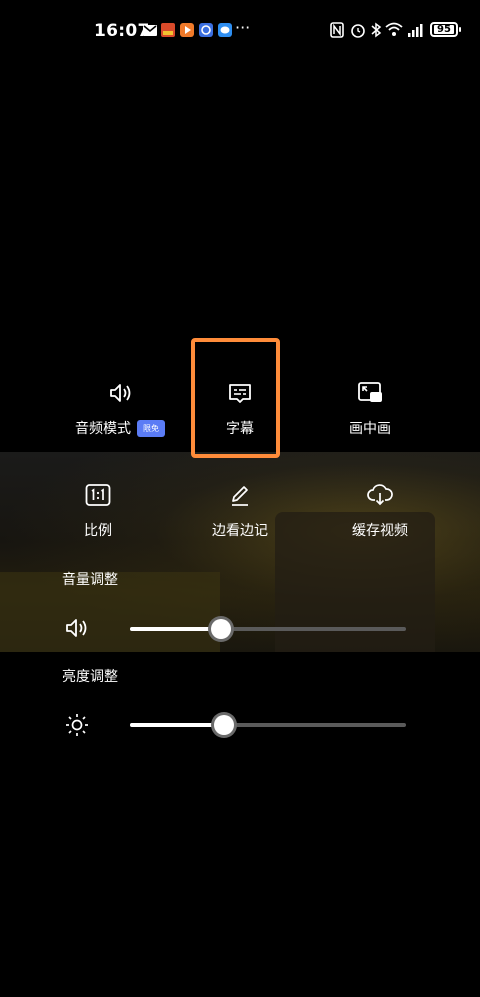  I want to click on picture-in-picture-icon, so click(370, 392).